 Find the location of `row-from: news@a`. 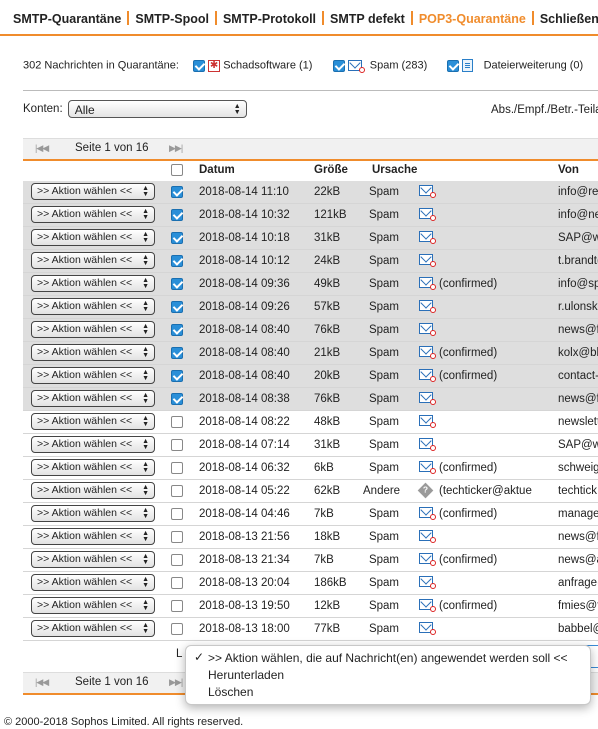

row-from: news@a is located at coordinates (578, 560).